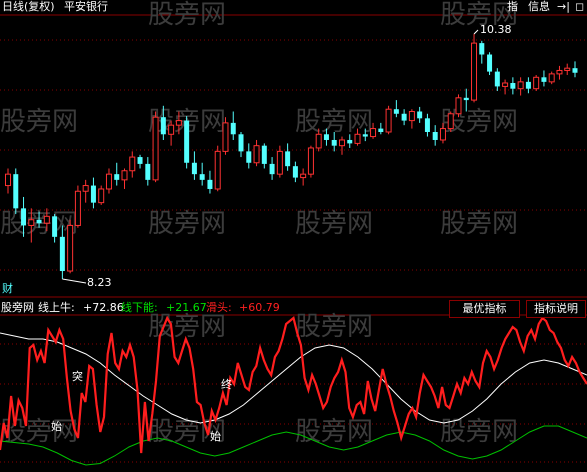 The image size is (587, 472). I want to click on marker-shi-1: 始, so click(56, 426).